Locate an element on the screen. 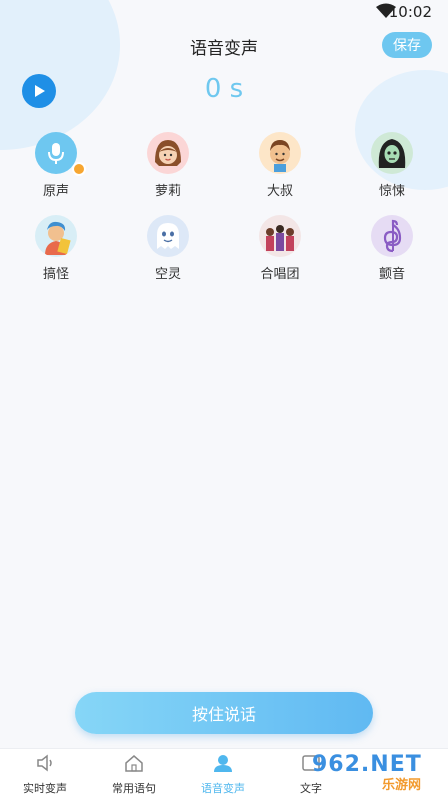  voice-user-icon is located at coordinates (223, 763).